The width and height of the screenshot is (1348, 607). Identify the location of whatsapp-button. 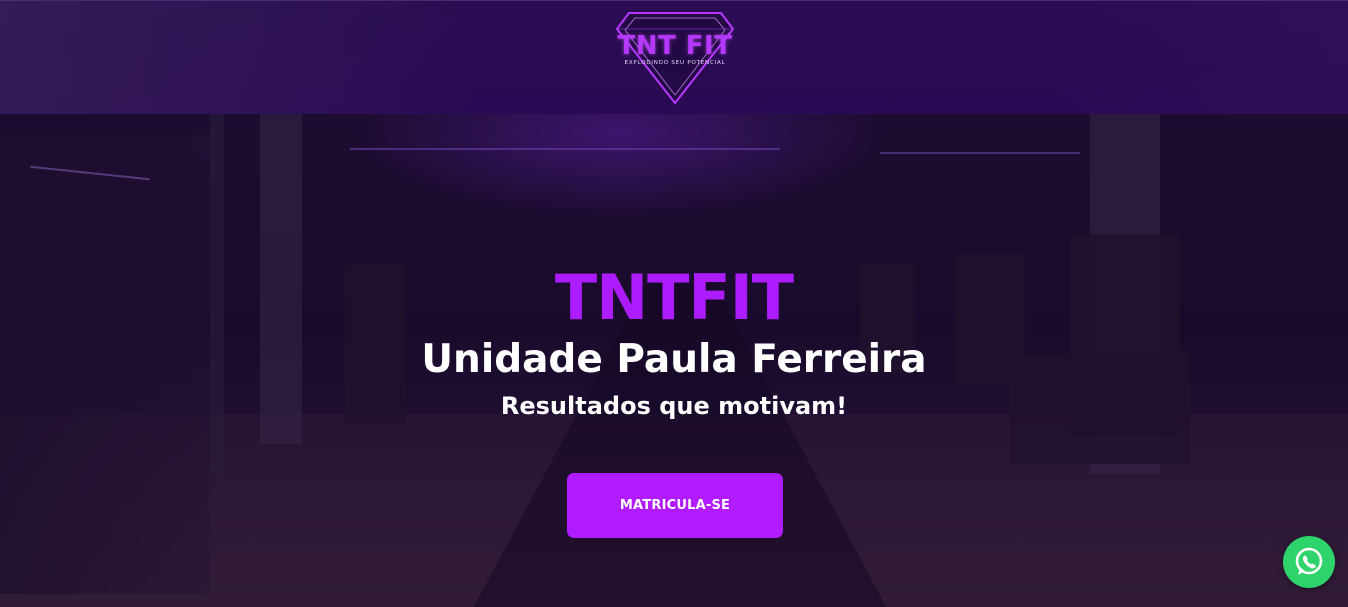
(1309, 562).